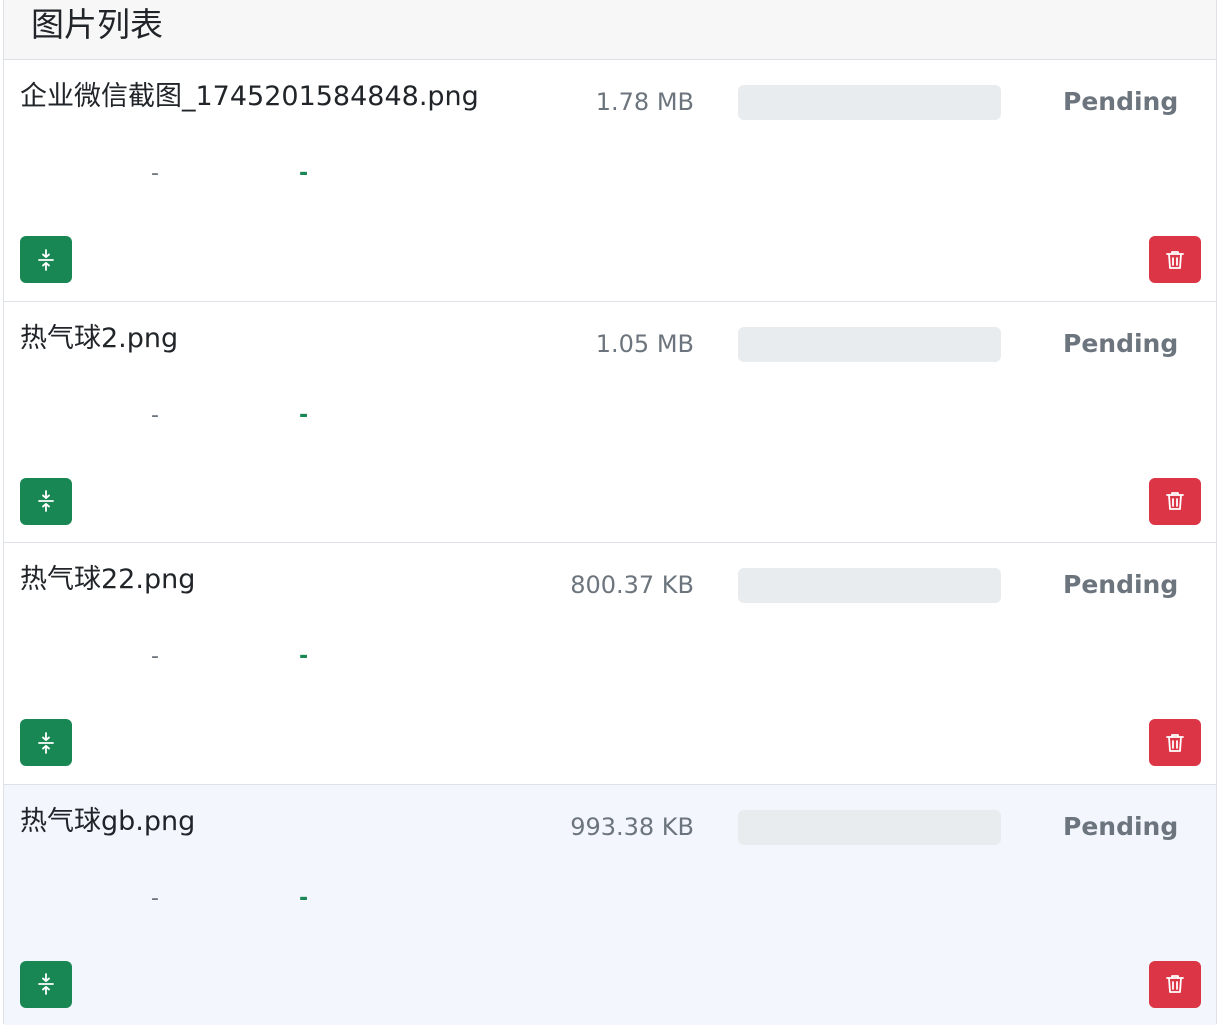  I want to click on file-name: 企业微信截图_1745201584848.png, so click(249, 96).